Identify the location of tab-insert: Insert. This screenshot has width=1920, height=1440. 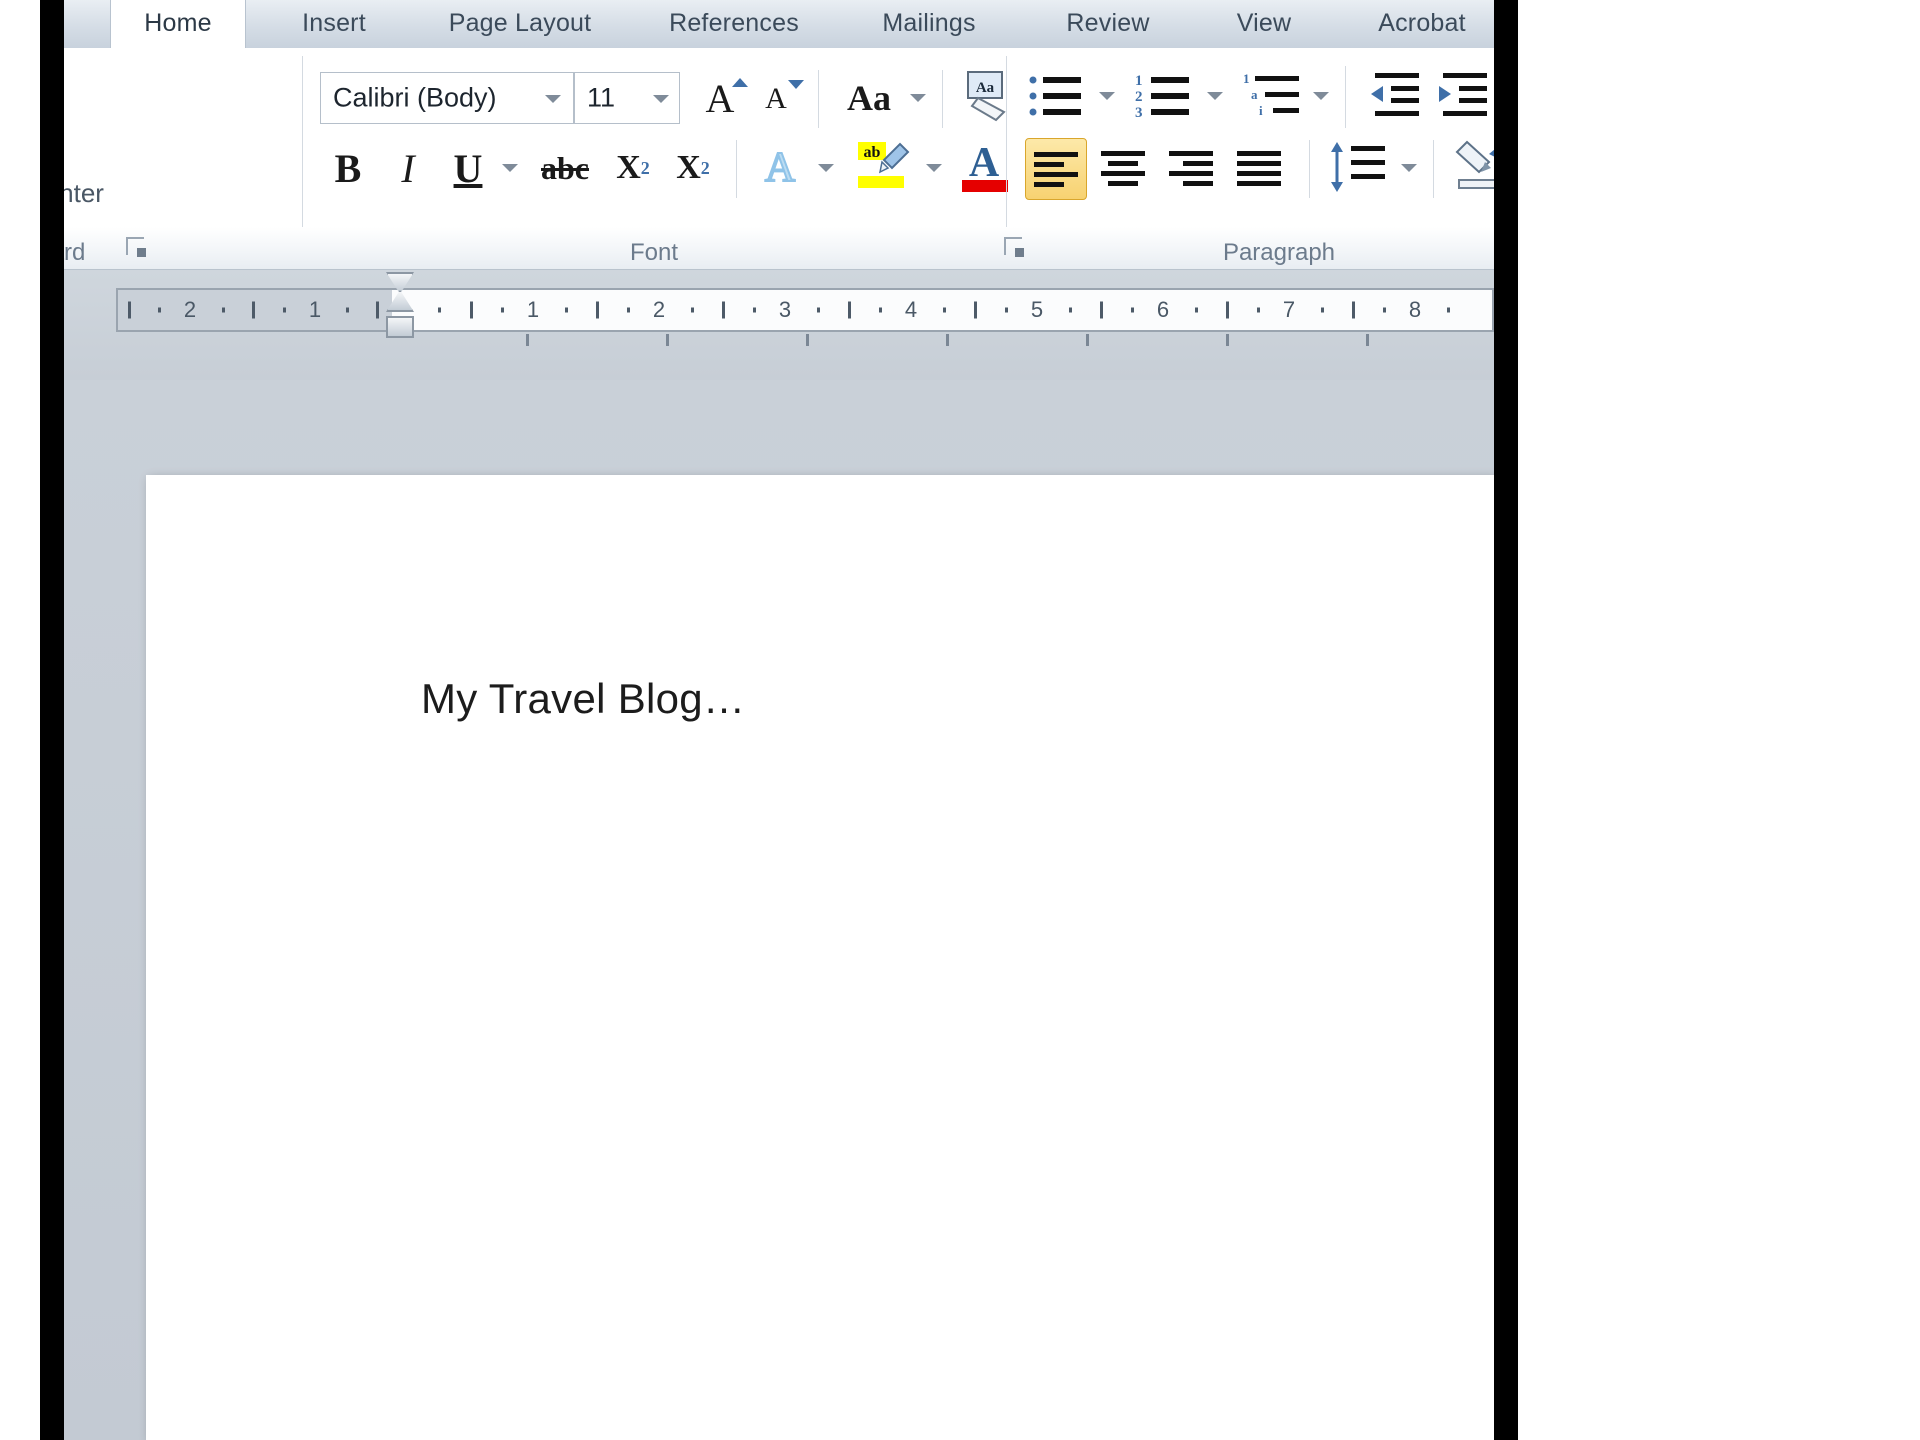
(334, 24).